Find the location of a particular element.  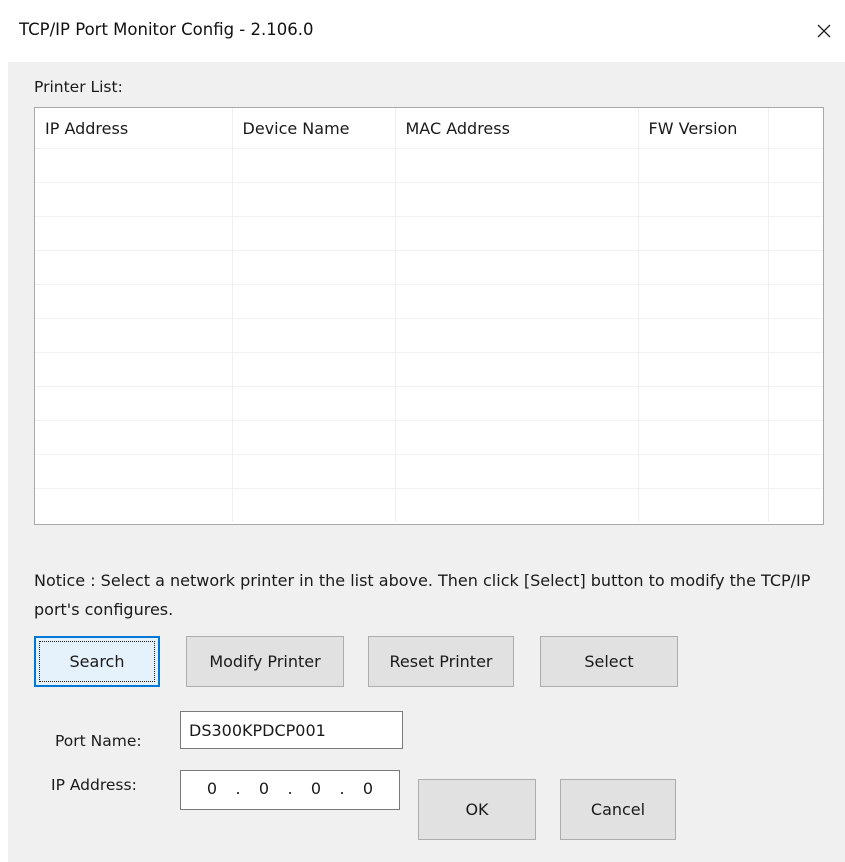

ok-button-label: OK is located at coordinates (477, 809).